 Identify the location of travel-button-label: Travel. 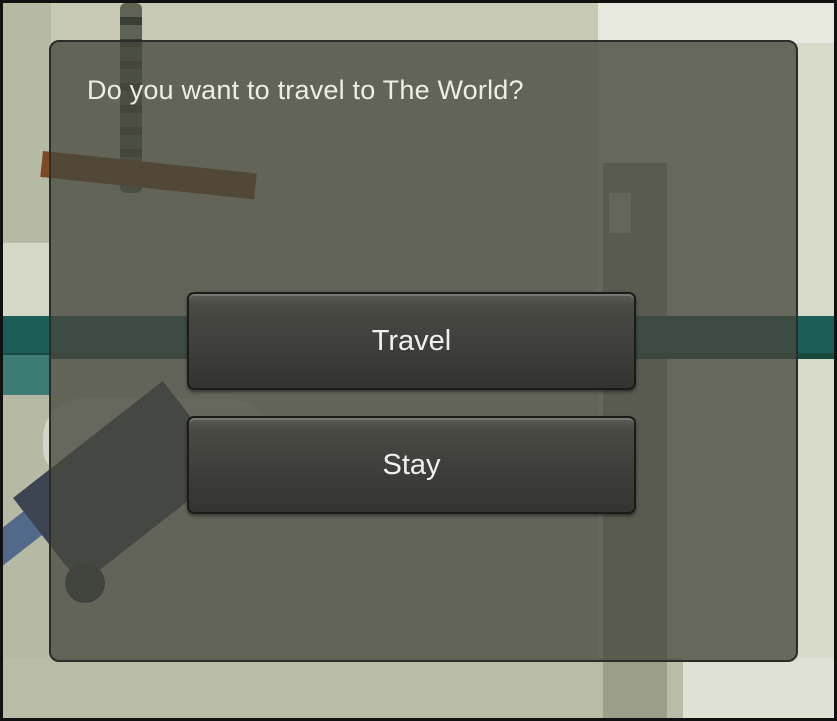
(411, 340).